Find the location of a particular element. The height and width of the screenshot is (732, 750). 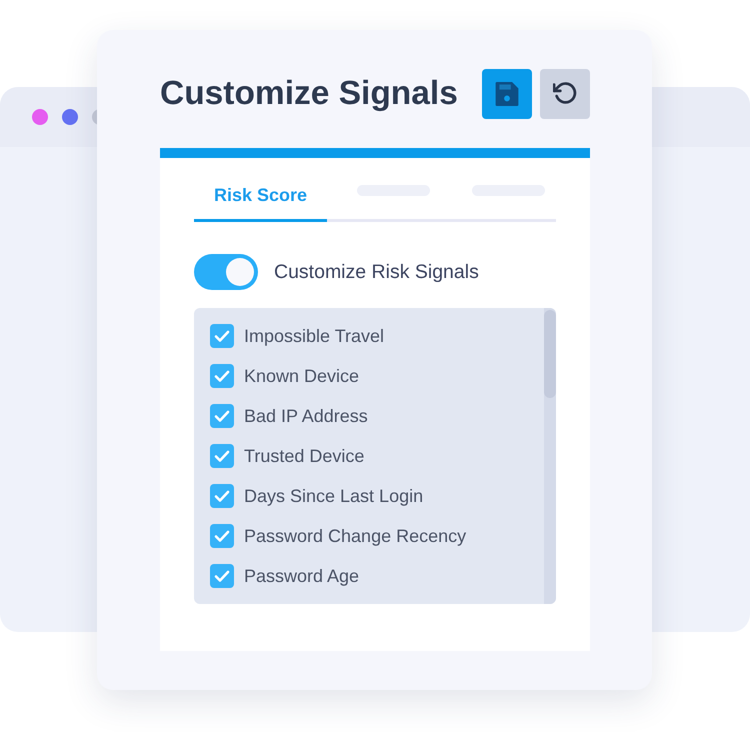

save-button is located at coordinates (507, 94).